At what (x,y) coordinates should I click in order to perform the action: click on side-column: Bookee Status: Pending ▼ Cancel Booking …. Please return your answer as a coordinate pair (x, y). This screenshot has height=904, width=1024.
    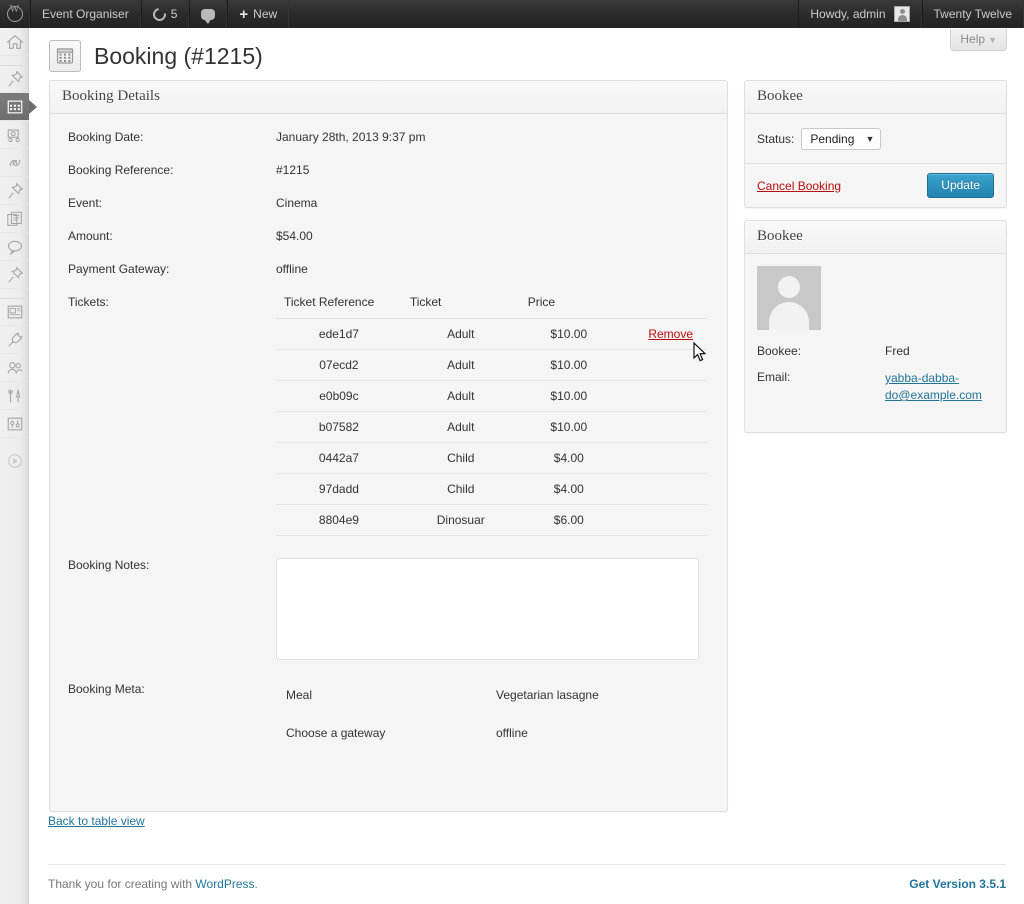
    Looking at the image, I should click on (875, 256).